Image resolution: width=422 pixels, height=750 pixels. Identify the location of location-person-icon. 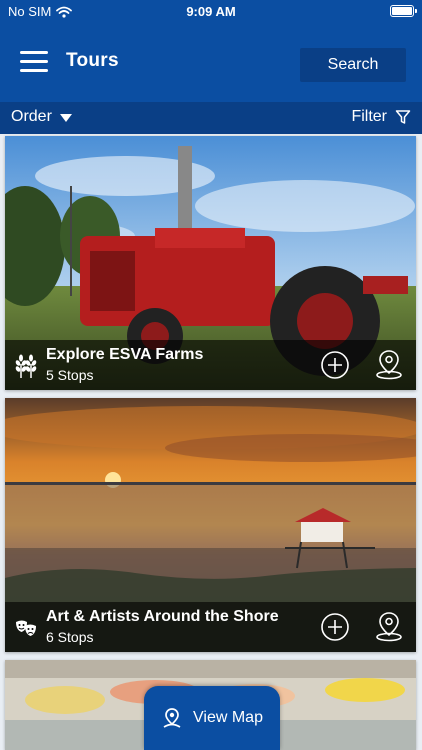
(172, 718).